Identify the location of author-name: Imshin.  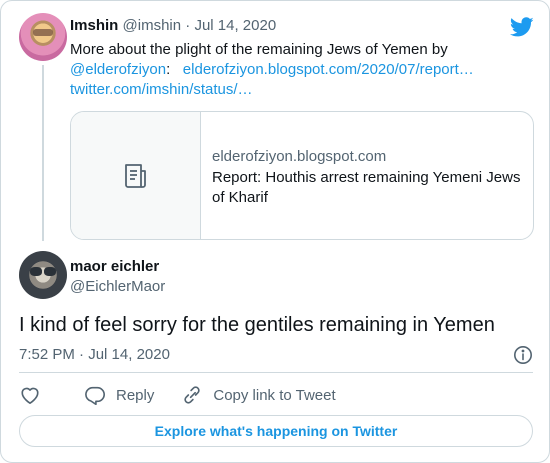
(94, 25).